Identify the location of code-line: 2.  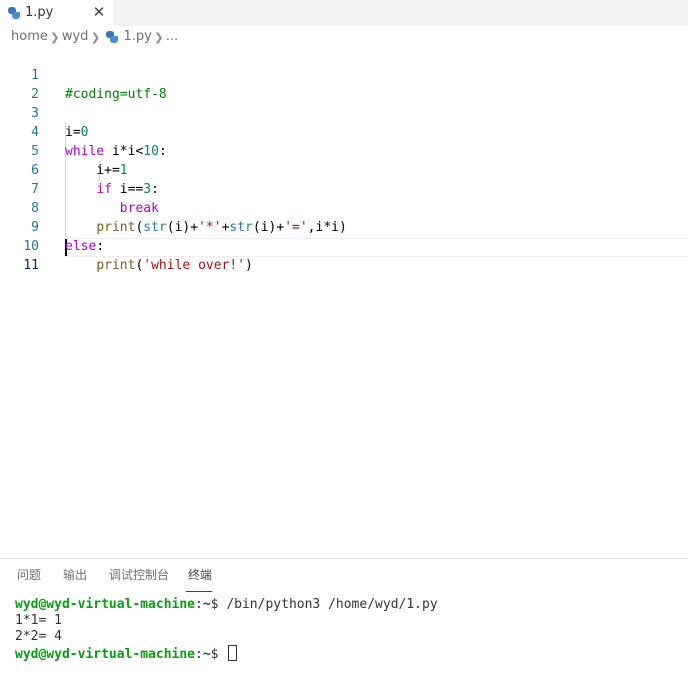
(344, 84).